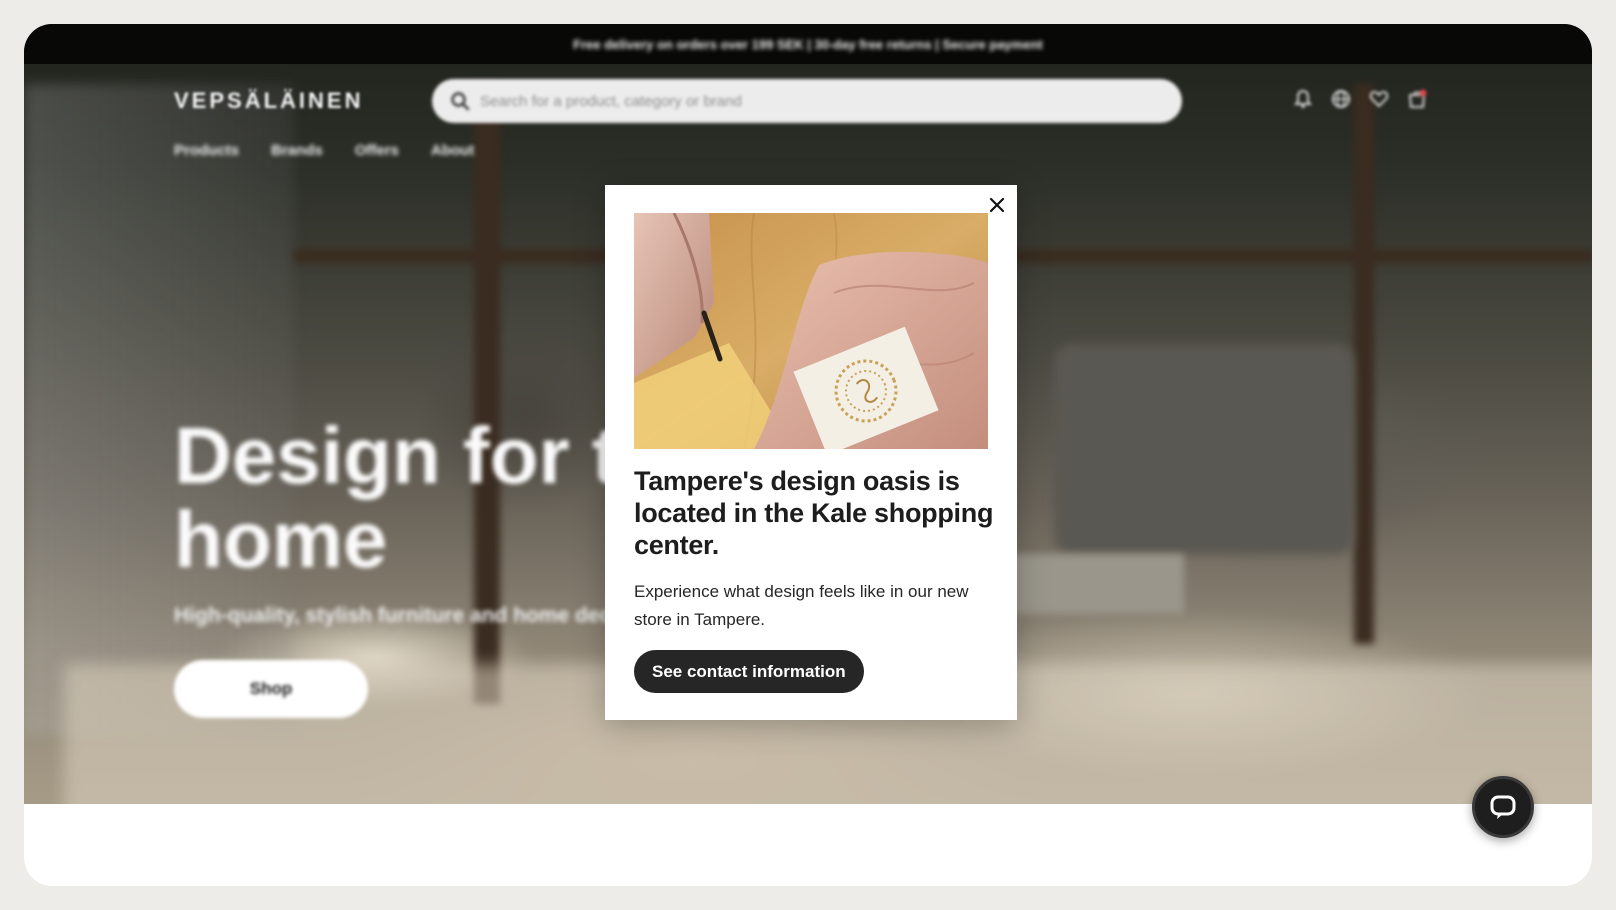 This screenshot has height=910, width=1616. I want to click on popup-photo, so click(811, 331).